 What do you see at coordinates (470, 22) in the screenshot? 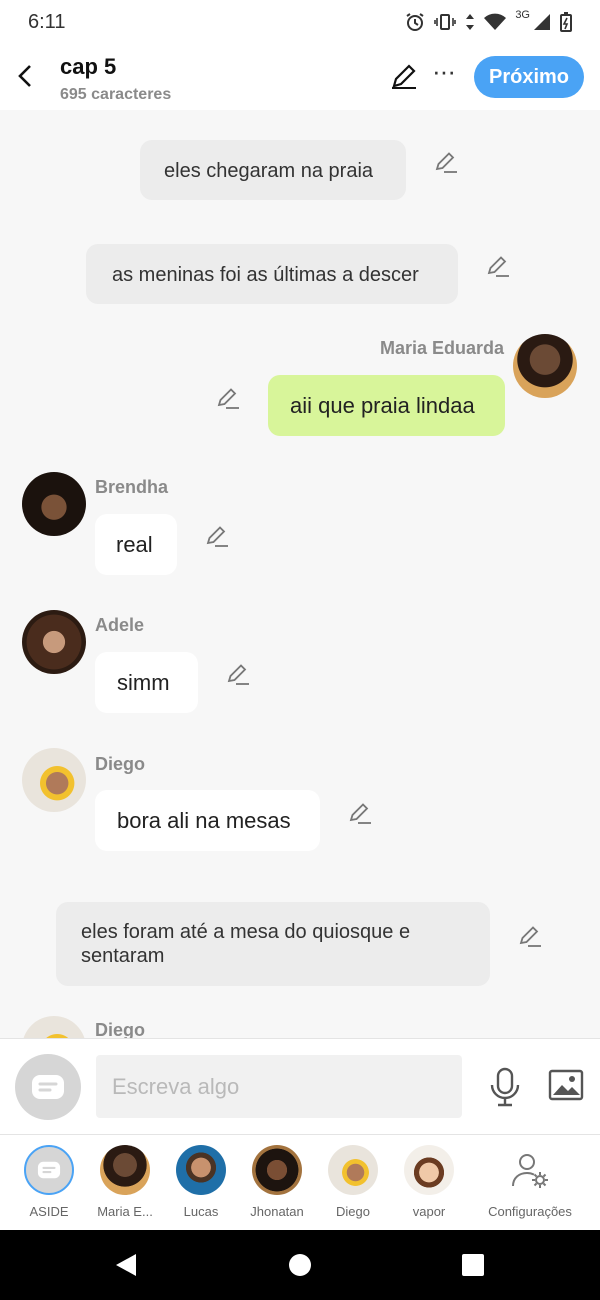
I see `data-arrows-icon` at bounding box center [470, 22].